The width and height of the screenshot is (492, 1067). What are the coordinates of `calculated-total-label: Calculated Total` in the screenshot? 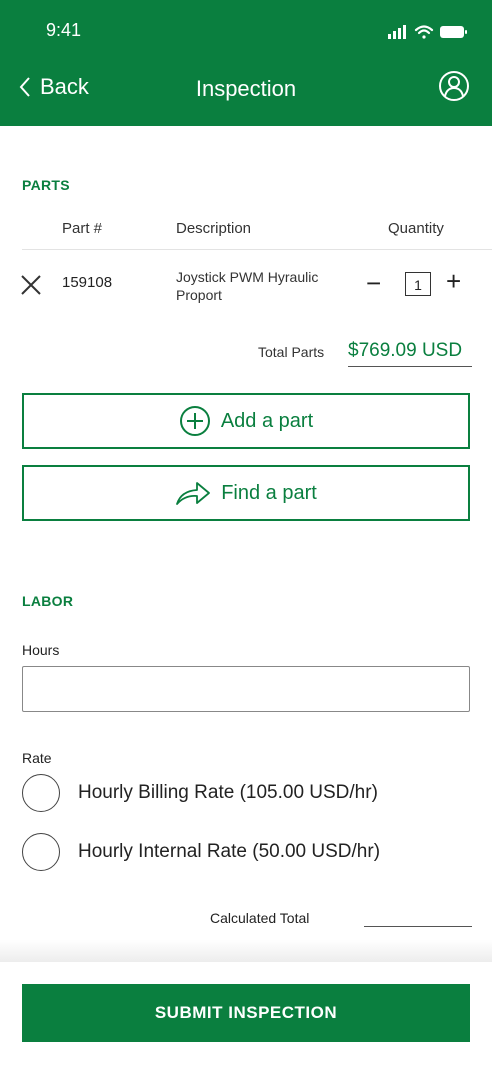 It's located at (260, 918).